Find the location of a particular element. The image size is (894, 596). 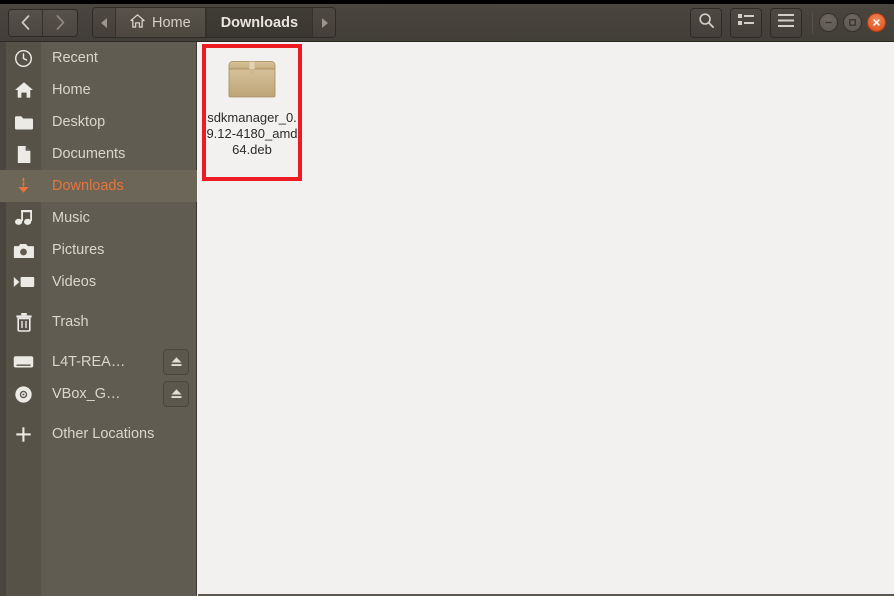

download-icon is located at coordinates (23, 186).